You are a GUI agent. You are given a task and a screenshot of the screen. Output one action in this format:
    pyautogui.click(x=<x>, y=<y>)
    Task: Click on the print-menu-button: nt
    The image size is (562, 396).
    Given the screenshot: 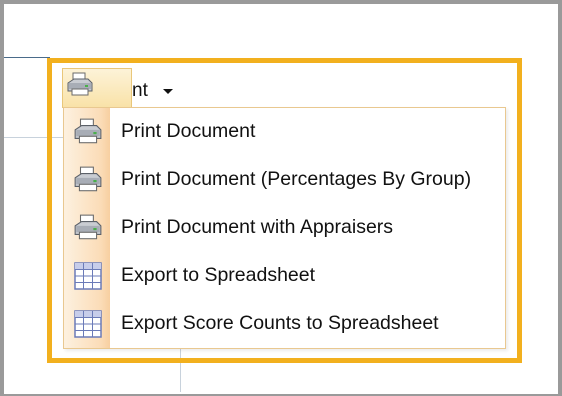 What is the action you would take?
    pyautogui.click(x=127, y=88)
    